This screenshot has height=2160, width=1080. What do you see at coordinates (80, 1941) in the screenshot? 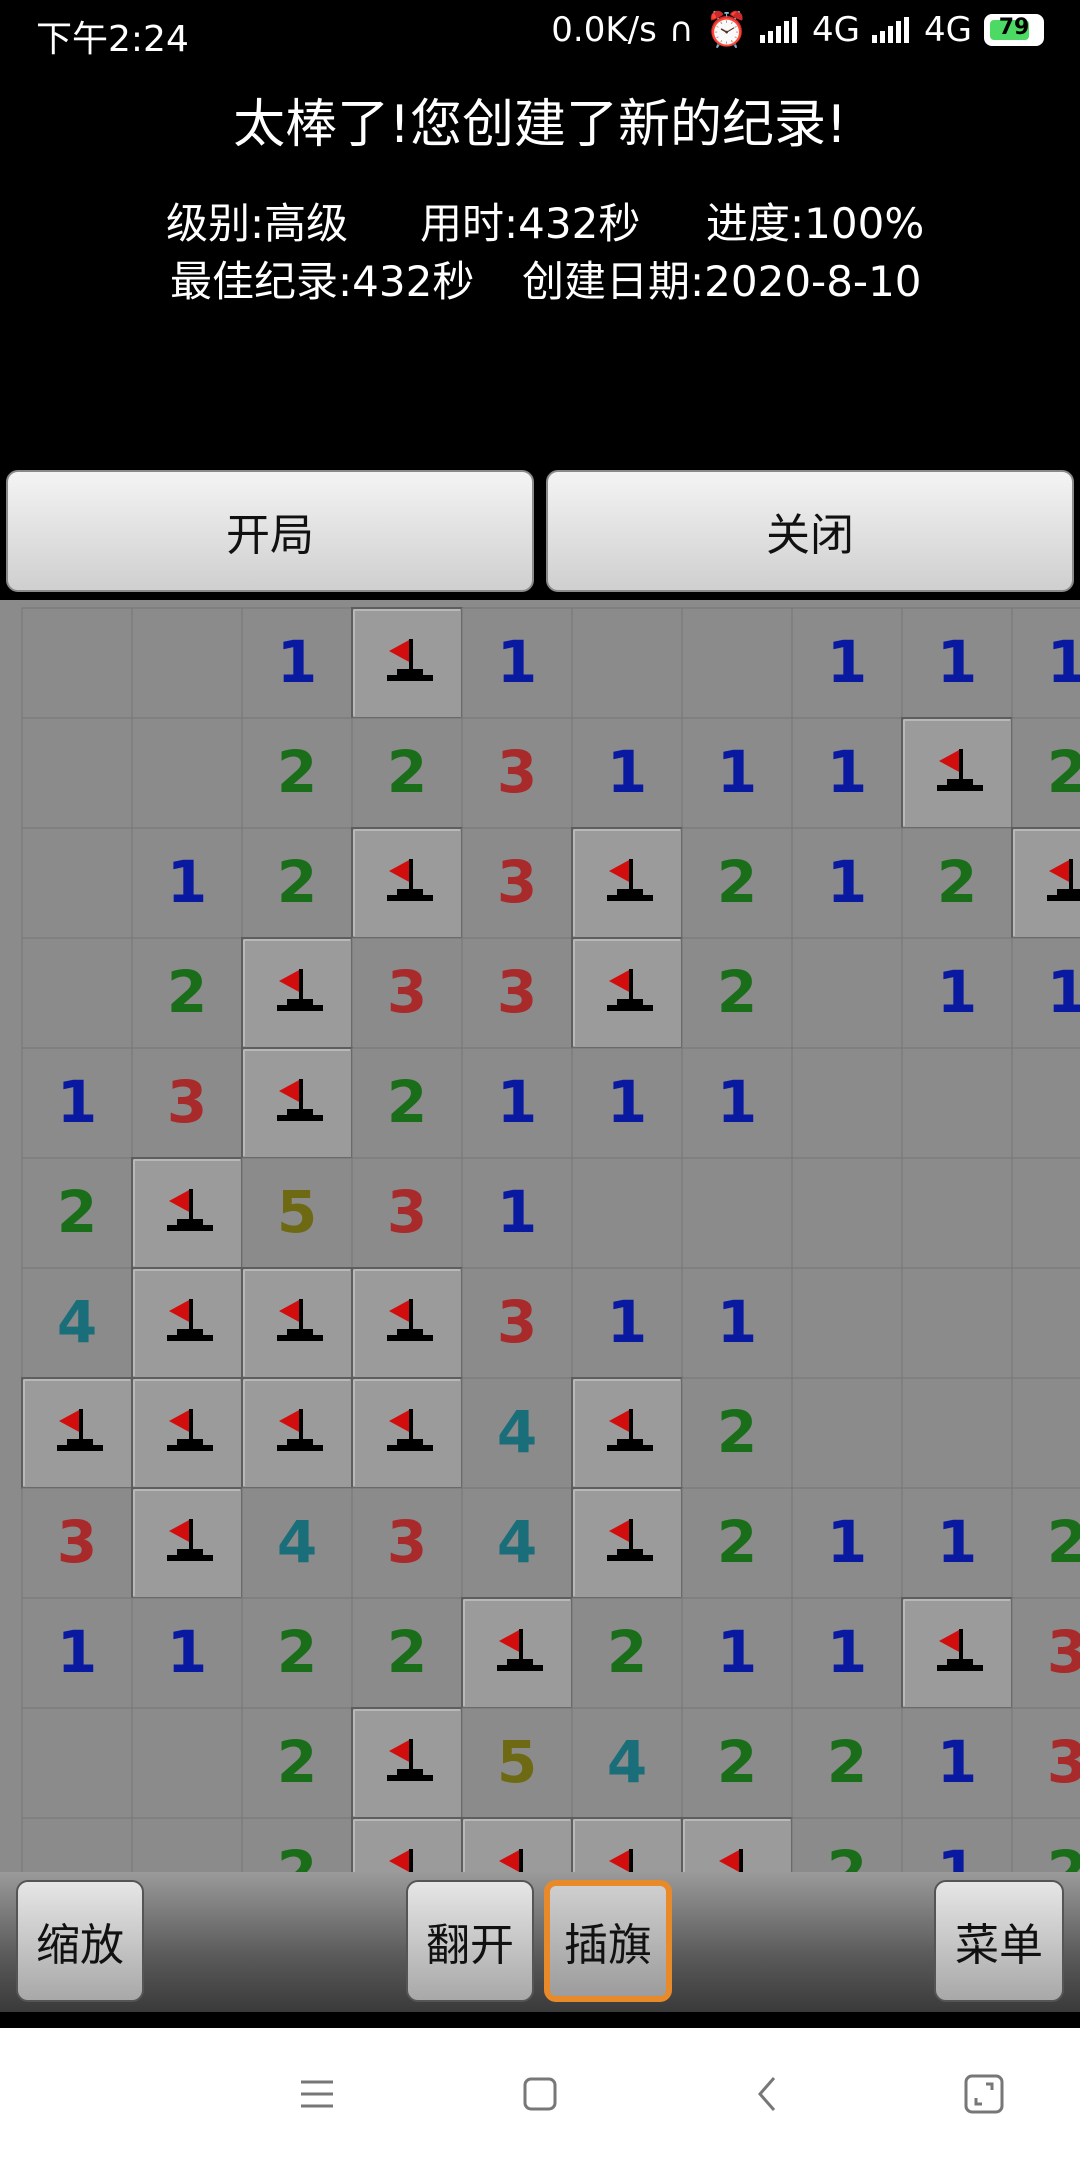
I see `zoom-button: 缩放` at bounding box center [80, 1941].